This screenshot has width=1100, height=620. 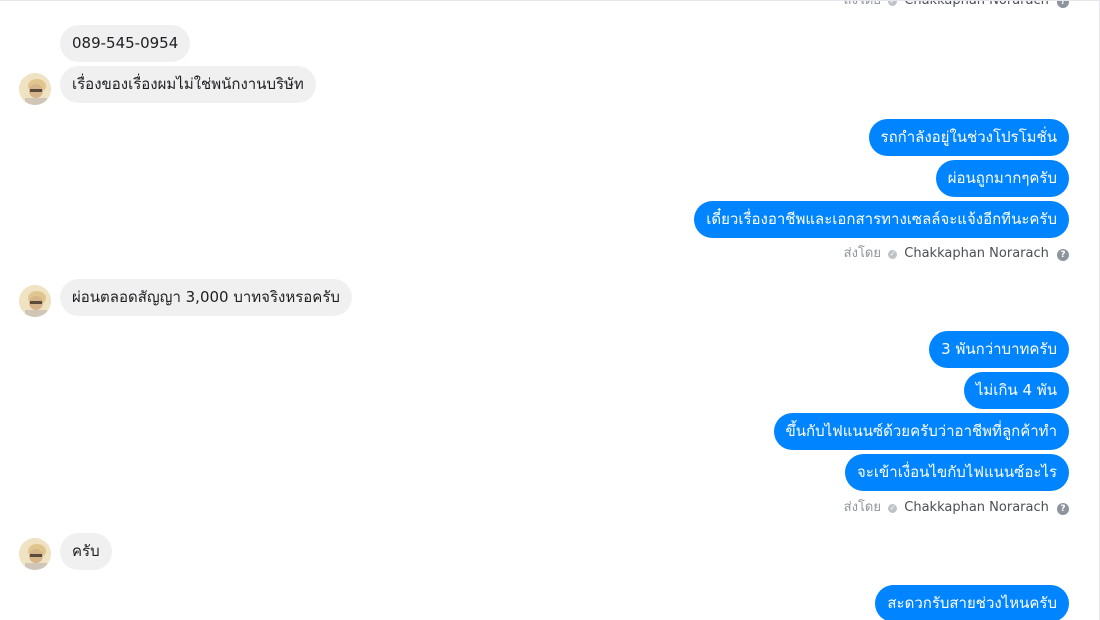 I want to click on incoming-message: ครับ, so click(x=86, y=551).